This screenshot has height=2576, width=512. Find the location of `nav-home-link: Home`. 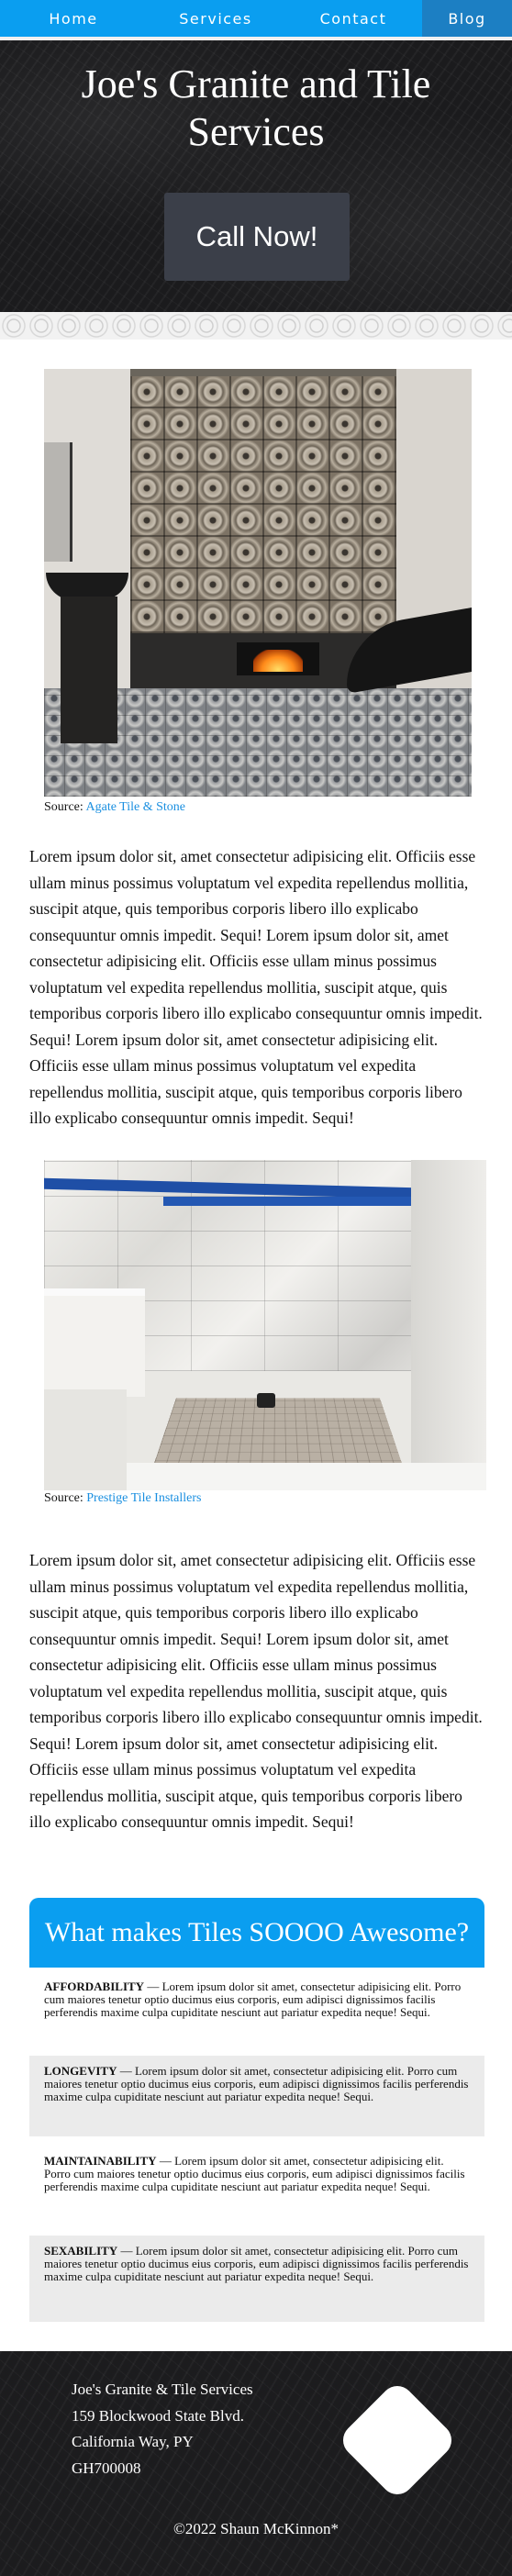

nav-home-link: Home is located at coordinates (73, 18).